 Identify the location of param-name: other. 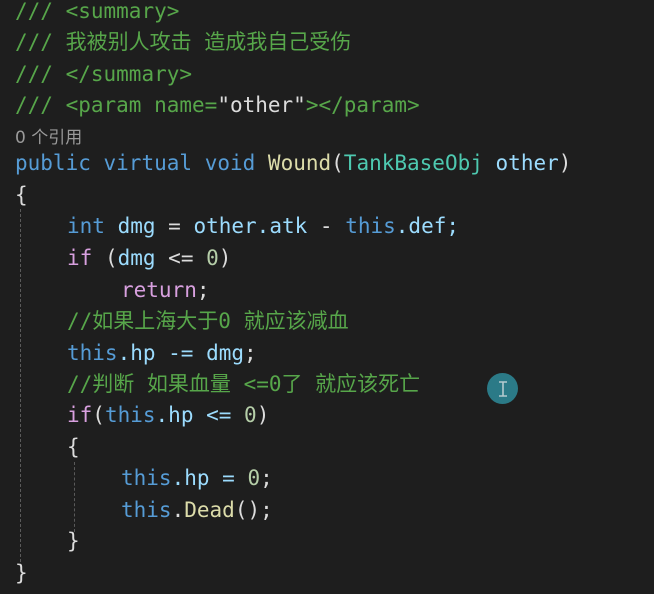
(527, 163).